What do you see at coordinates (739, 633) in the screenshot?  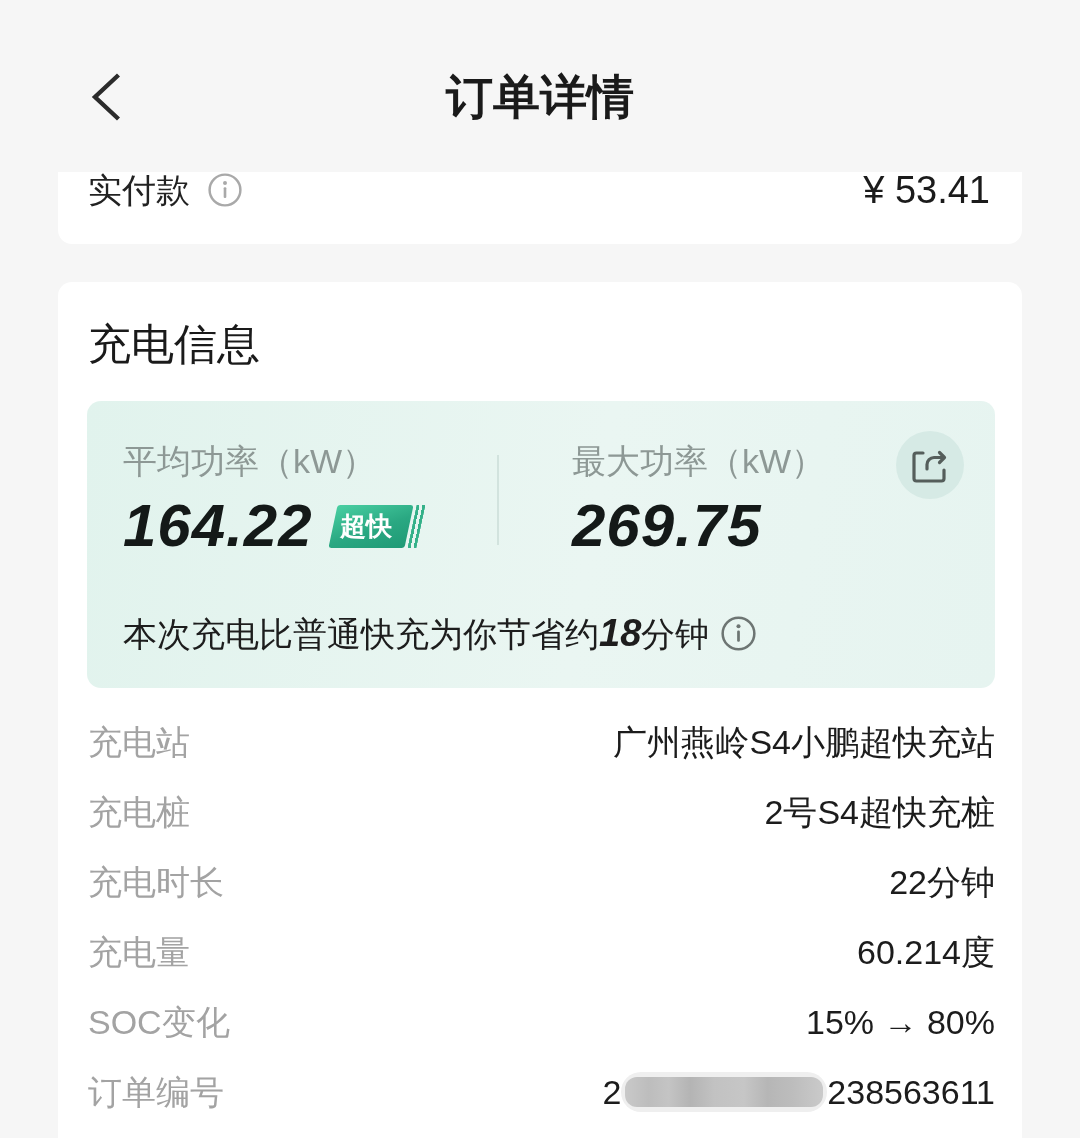 I see `info-icon` at bounding box center [739, 633].